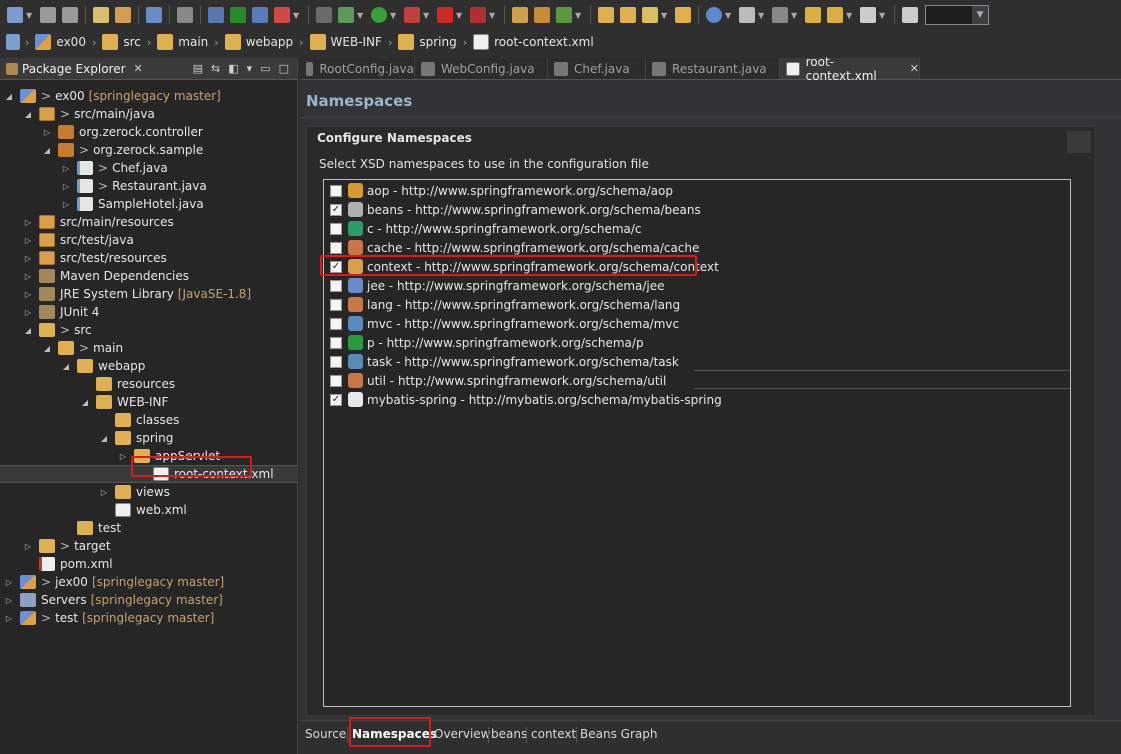 Image resolution: width=1121 pixels, height=754 pixels. Describe the element at coordinates (412, 15) in the screenshot. I see `external-tools-icon` at that location.